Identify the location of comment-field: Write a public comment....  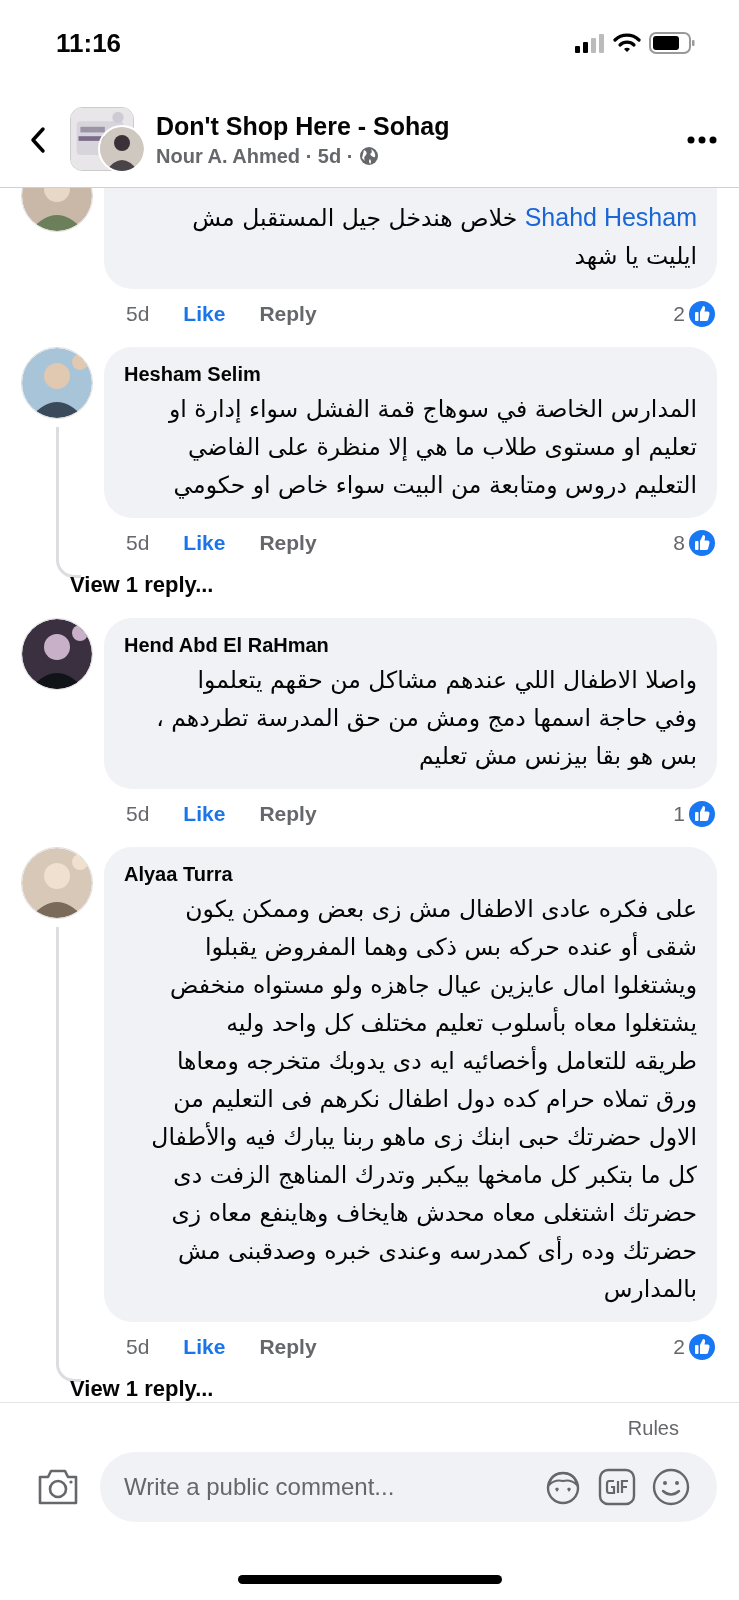
(408, 1487).